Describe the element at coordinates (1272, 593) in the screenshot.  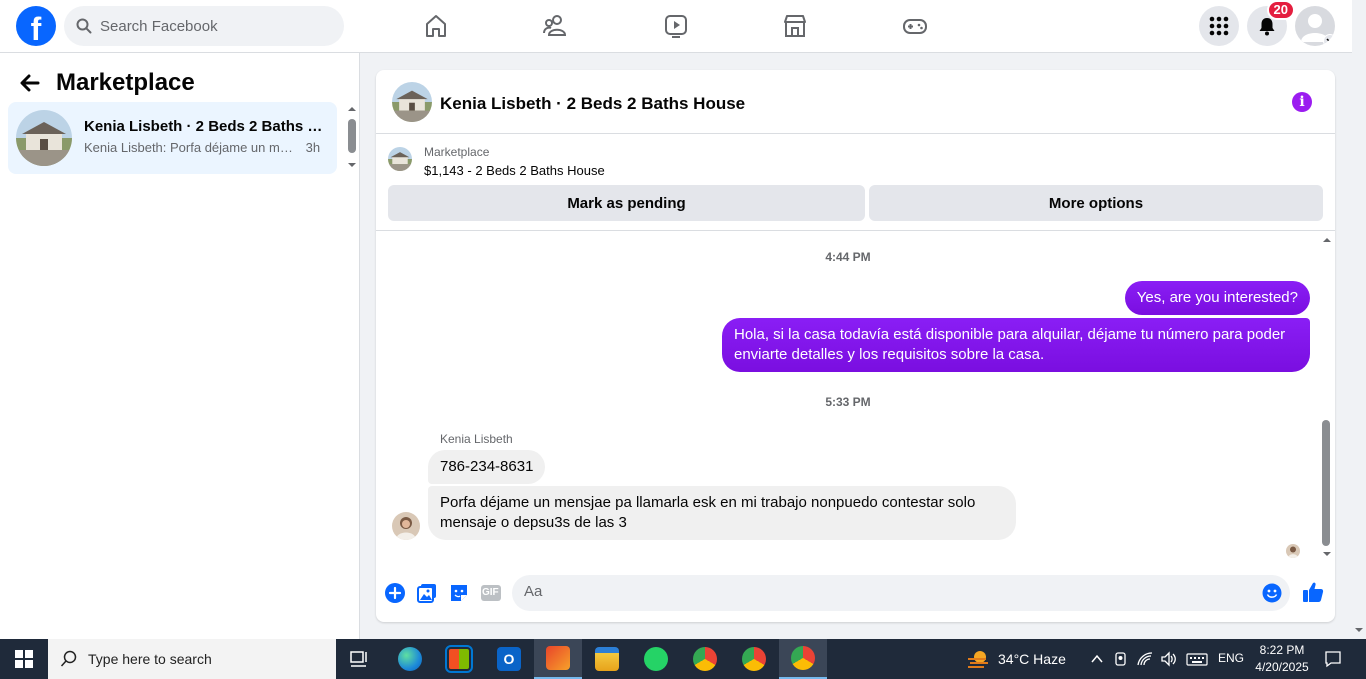
I see `emoji-icon` at that location.